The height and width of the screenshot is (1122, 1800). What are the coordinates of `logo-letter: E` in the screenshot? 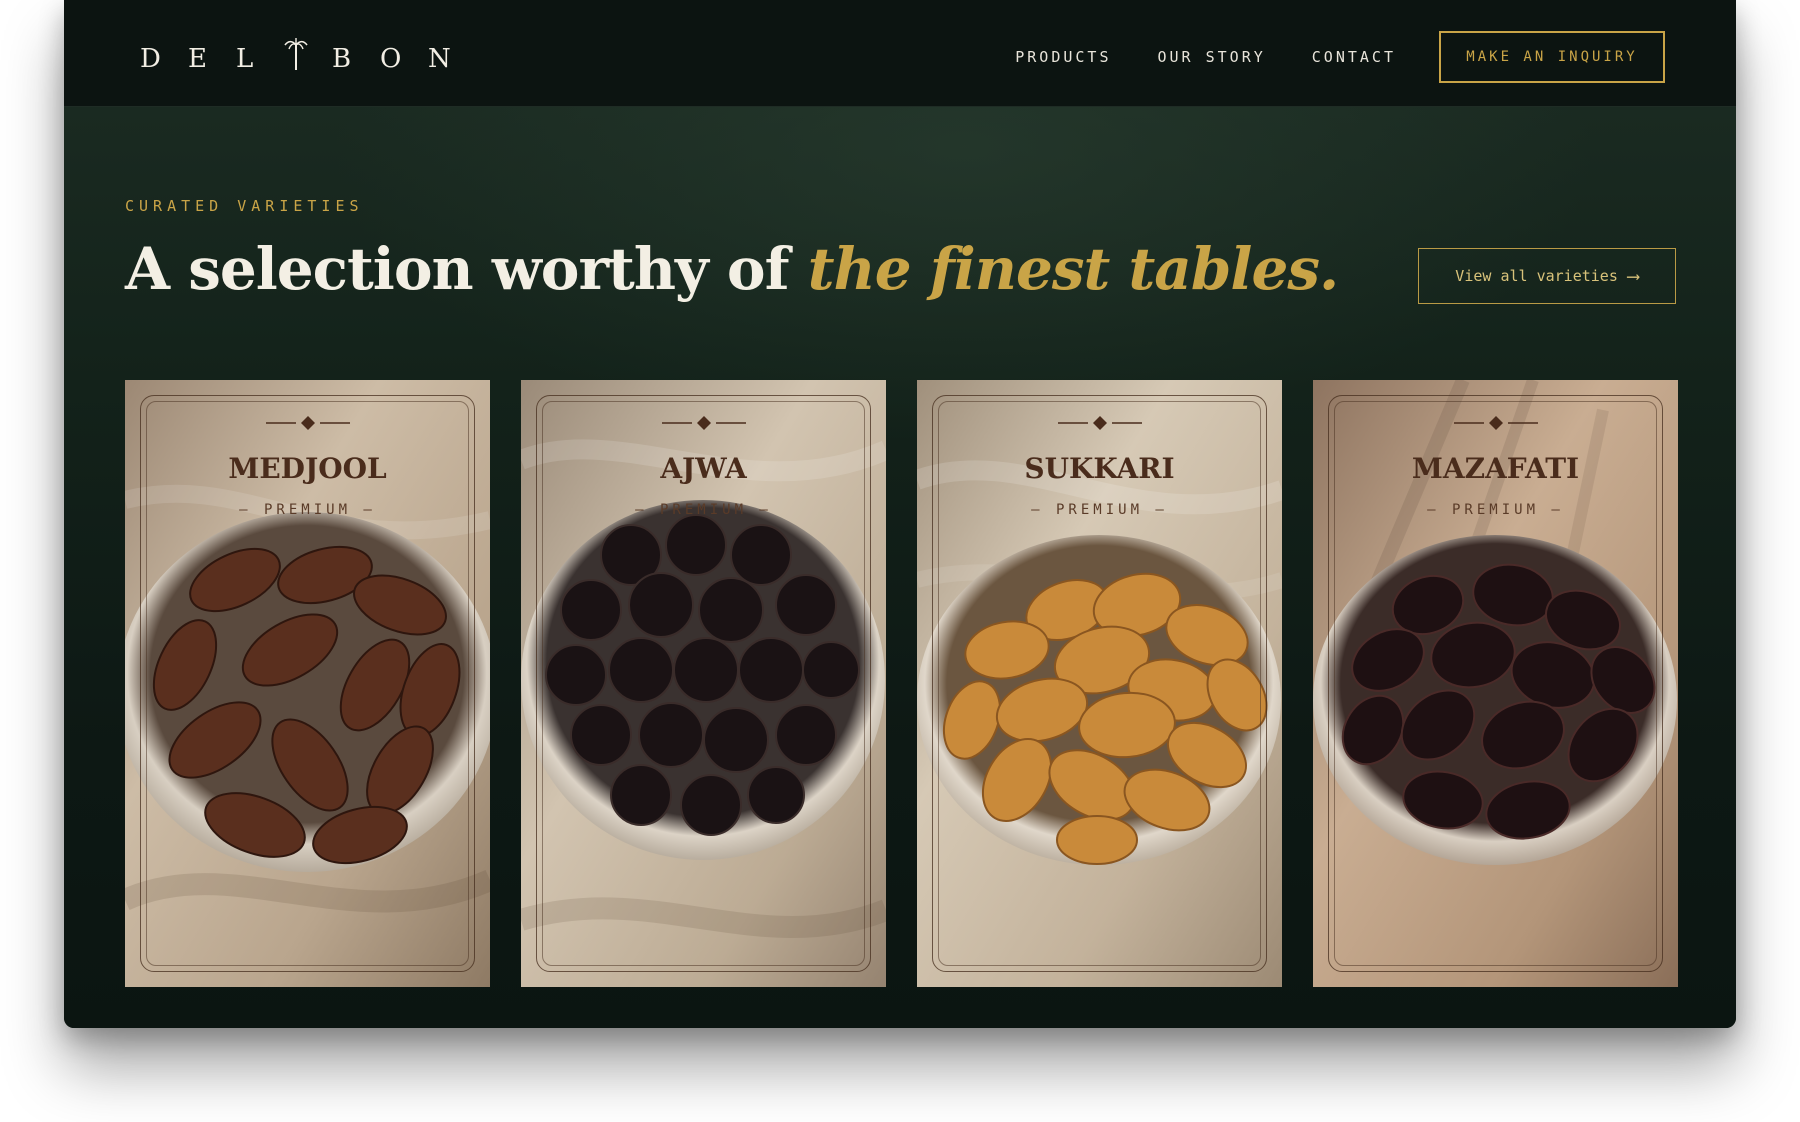 It's located at (197, 59).